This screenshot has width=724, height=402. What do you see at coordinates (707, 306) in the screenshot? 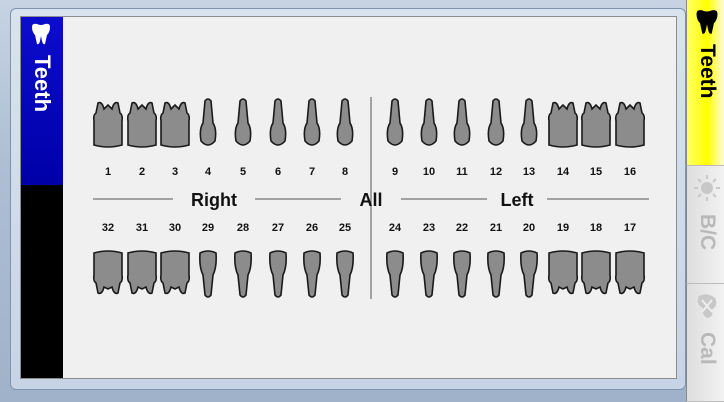
I see `calculus-icon` at bounding box center [707, 306].